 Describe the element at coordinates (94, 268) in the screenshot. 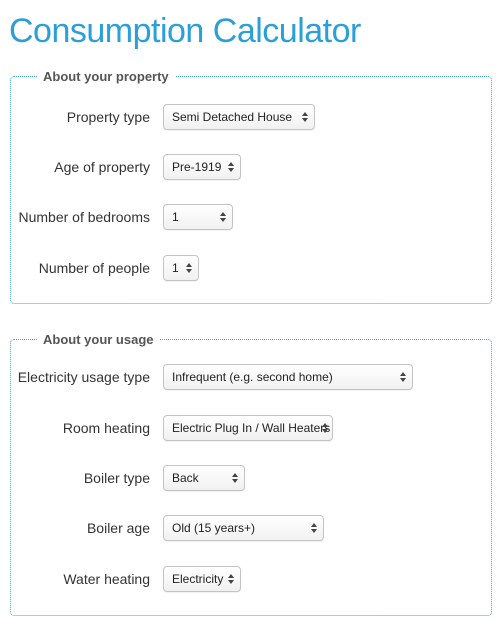

I see `number-of-people-label: Number of people` at that location.